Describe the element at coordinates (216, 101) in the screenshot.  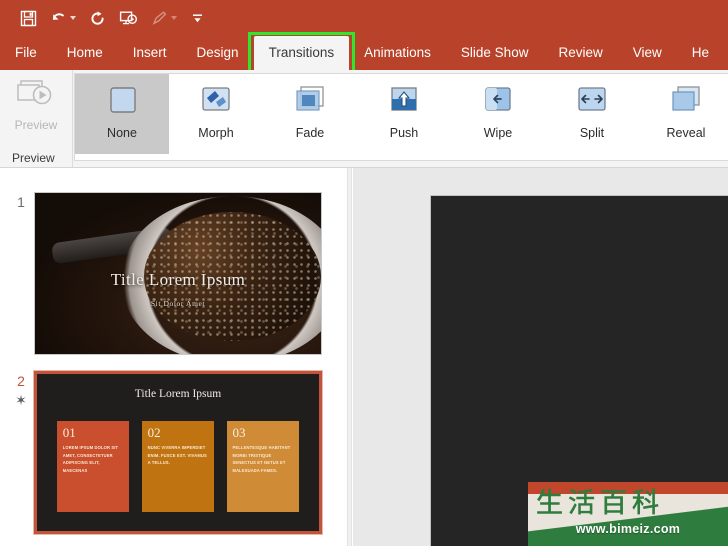
I see `transition-morph-icon` at that location.